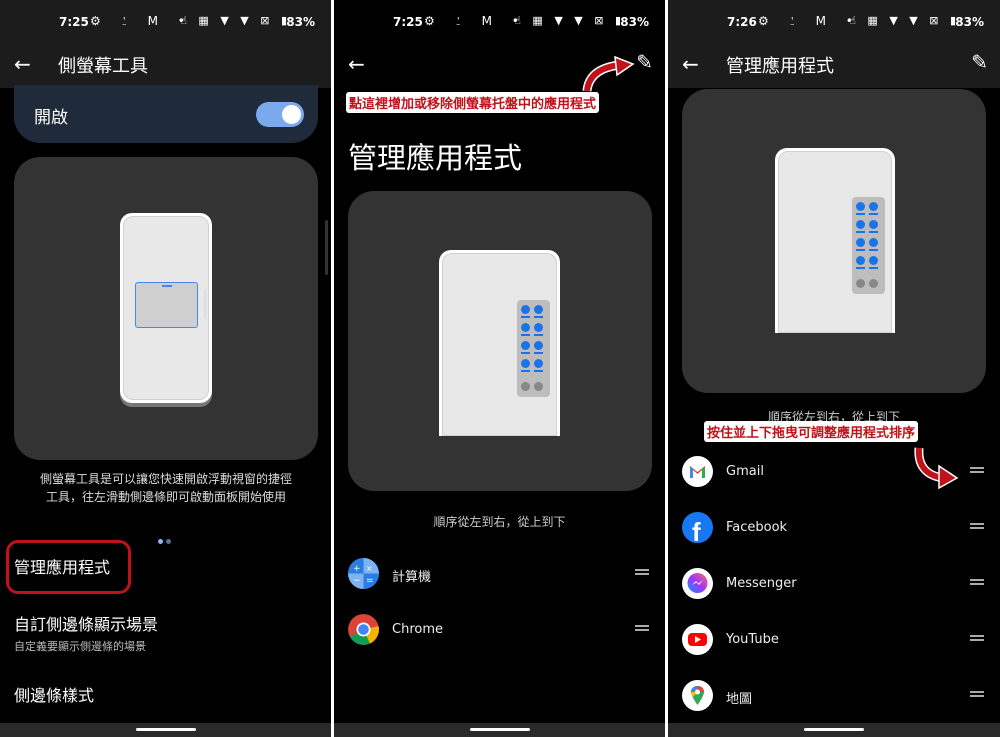  I want to click on app-name: 地圖, so click(739, 699).